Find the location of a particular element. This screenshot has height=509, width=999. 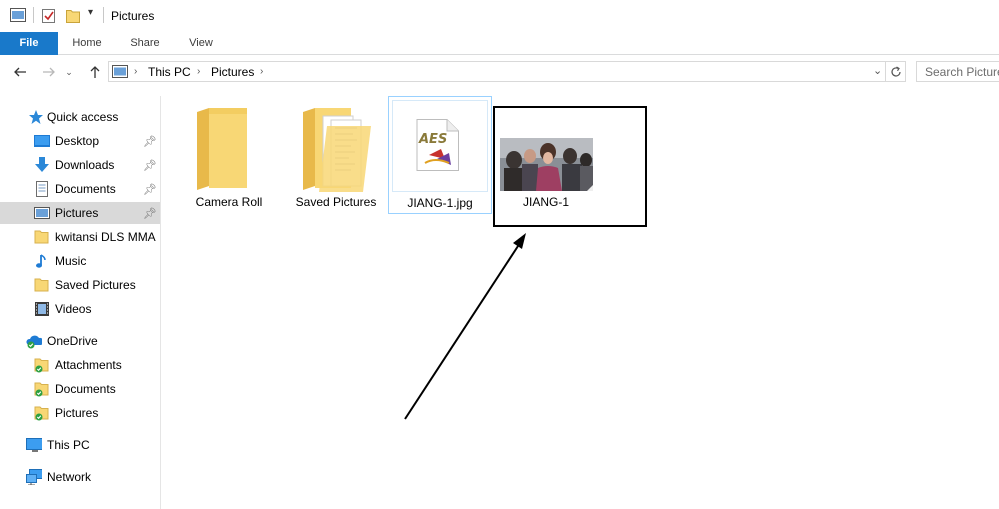

annotation-highlight-box is located at coordinates (570, 166).